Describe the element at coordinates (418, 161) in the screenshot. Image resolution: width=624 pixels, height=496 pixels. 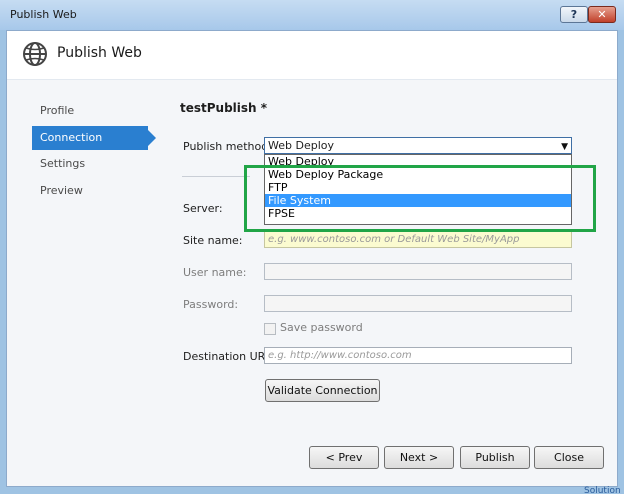
I see `option-web-deploy: Web Deploy` at that location.